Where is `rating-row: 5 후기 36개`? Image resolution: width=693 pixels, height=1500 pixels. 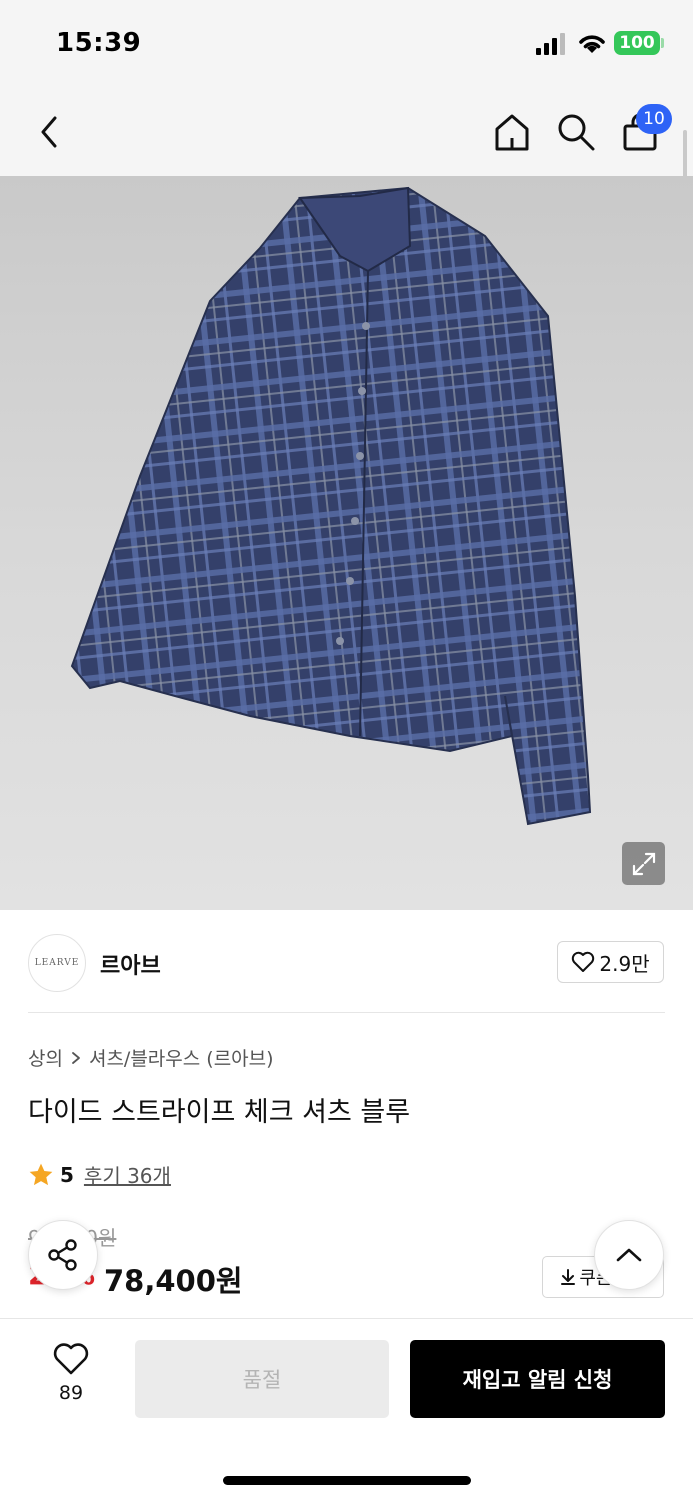
rating-row: 5 후기 36개 is located at coordinates (99, 1174).